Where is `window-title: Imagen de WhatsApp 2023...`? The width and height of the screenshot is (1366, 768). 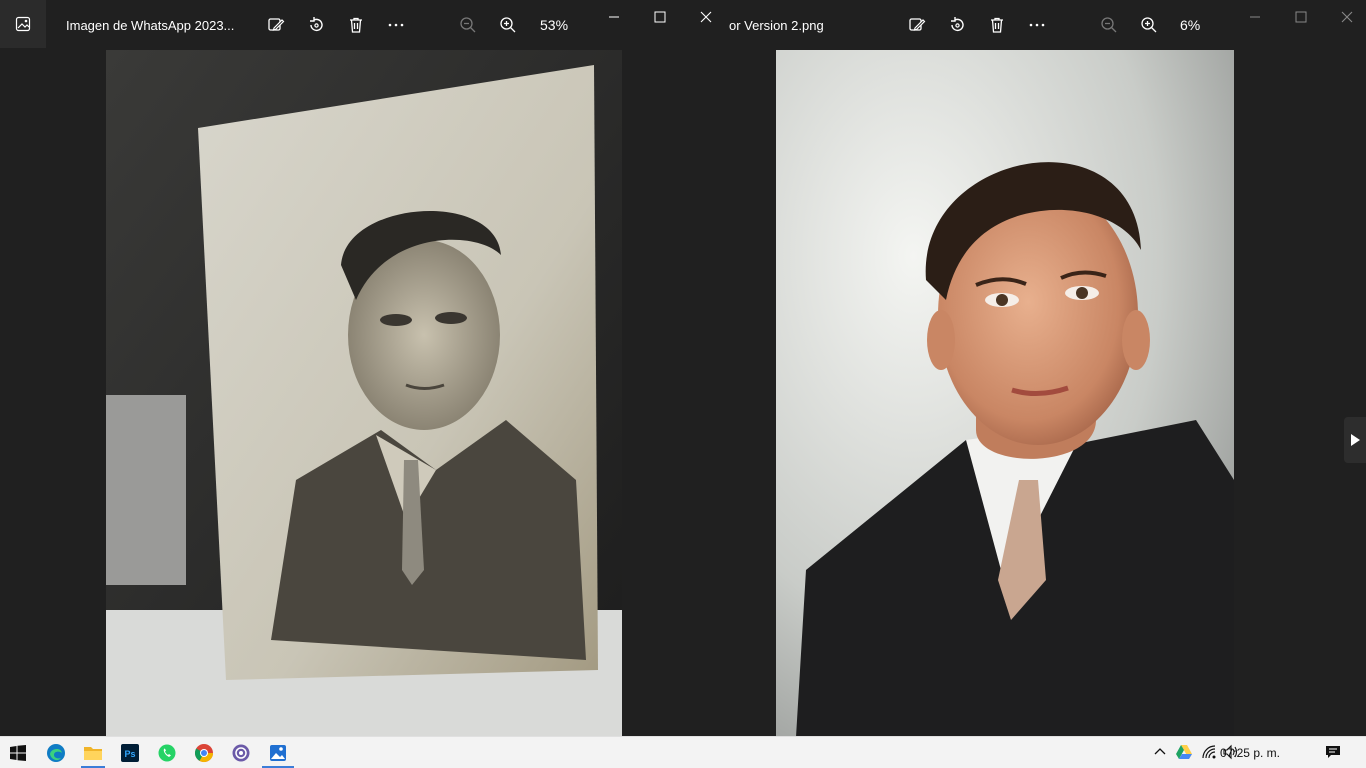
window-title: Imagen de WhatsApp 2023... is located at coordinates (150, 25).